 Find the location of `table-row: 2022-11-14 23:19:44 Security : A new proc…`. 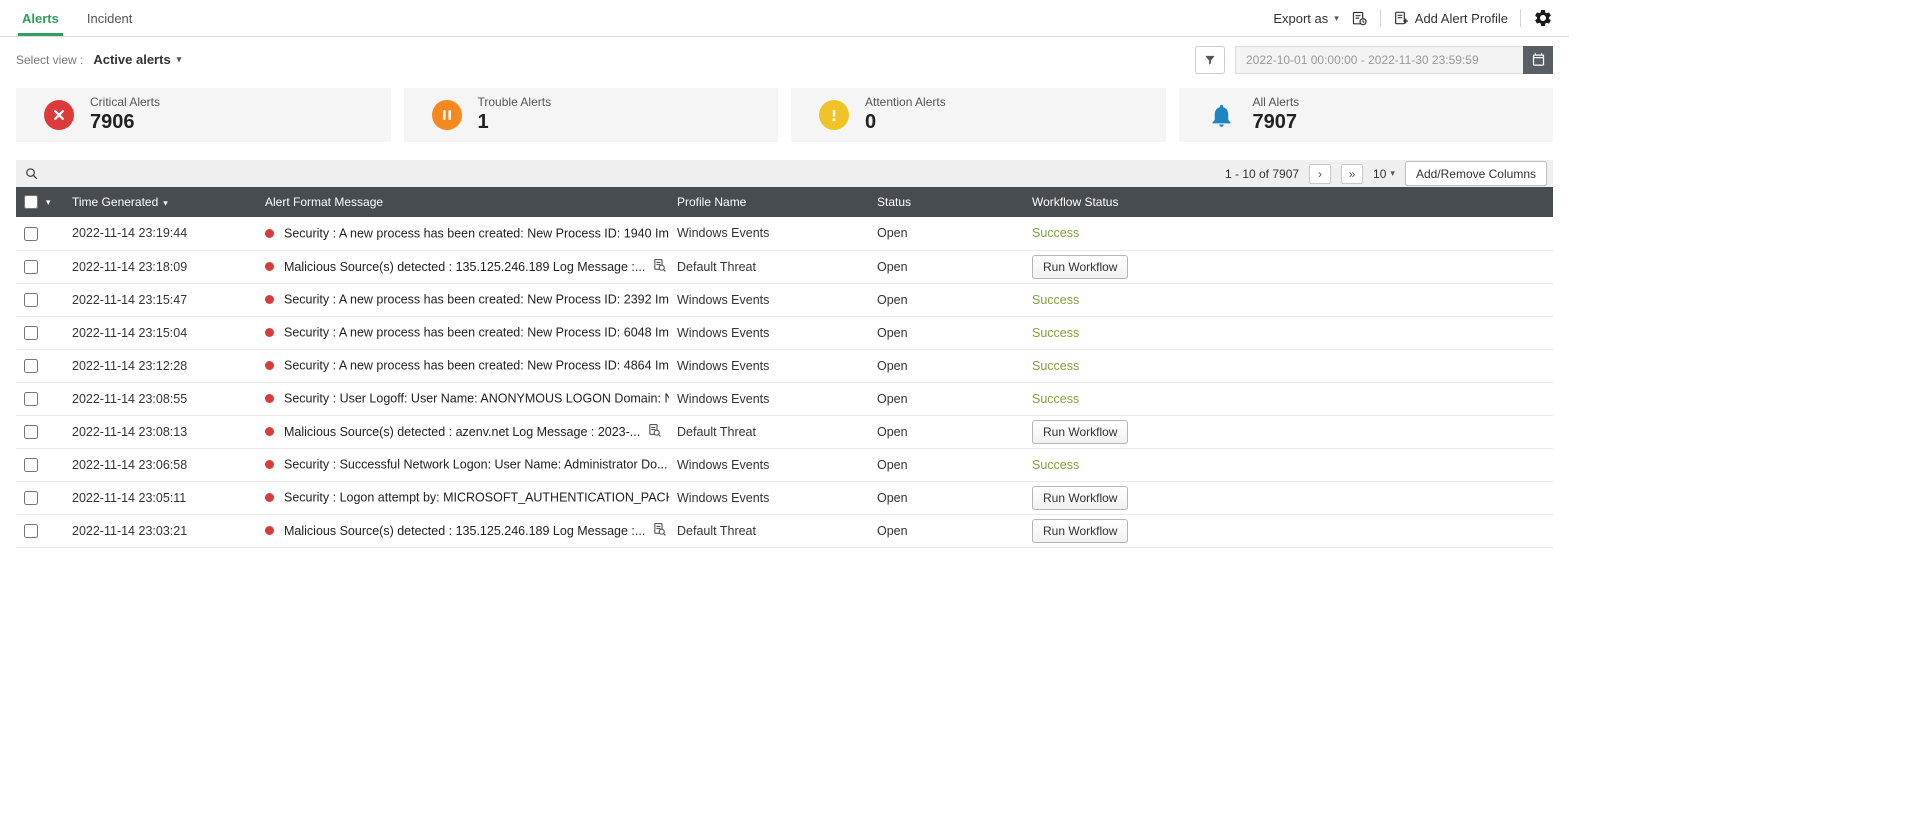

table-row: 2022-11-14 23:19:44 Security : A new proc… is located at coordinates (784, 234).